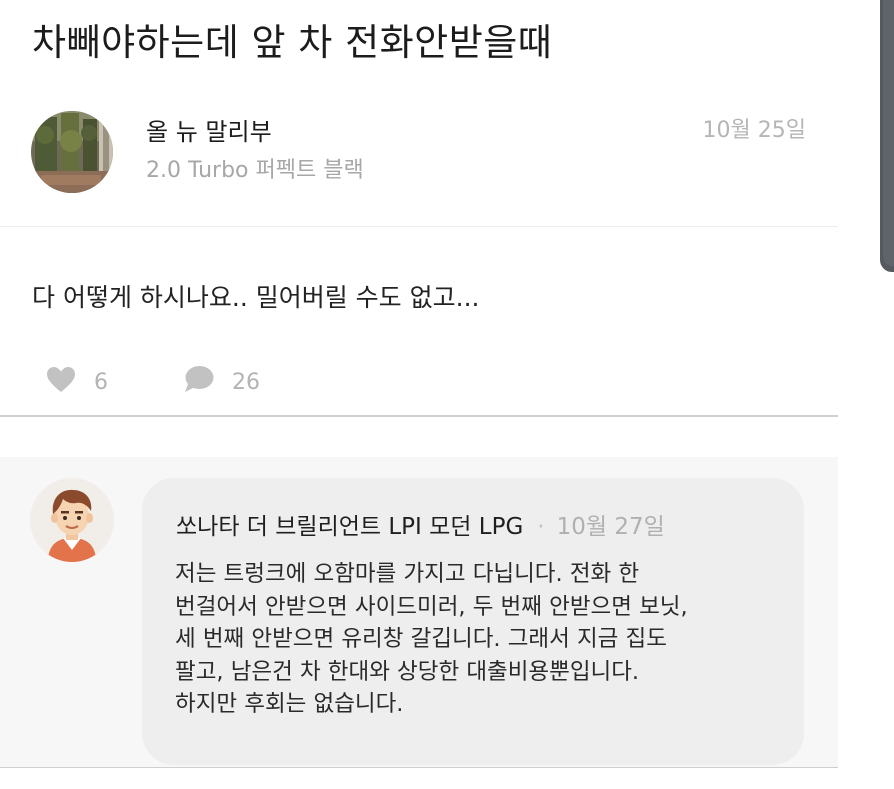 The height and width of the screenshot is (789, 894). I want to click on post-title: 차빼야하는데 앞 차 전화안받을때, so click(292, 42).